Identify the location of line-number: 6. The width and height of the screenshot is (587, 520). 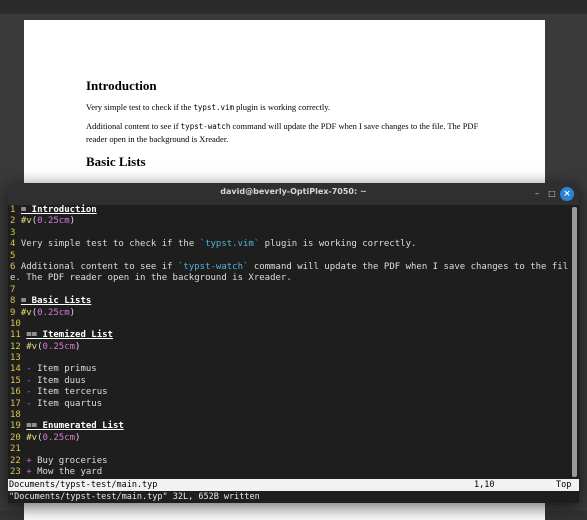
(13, 266).